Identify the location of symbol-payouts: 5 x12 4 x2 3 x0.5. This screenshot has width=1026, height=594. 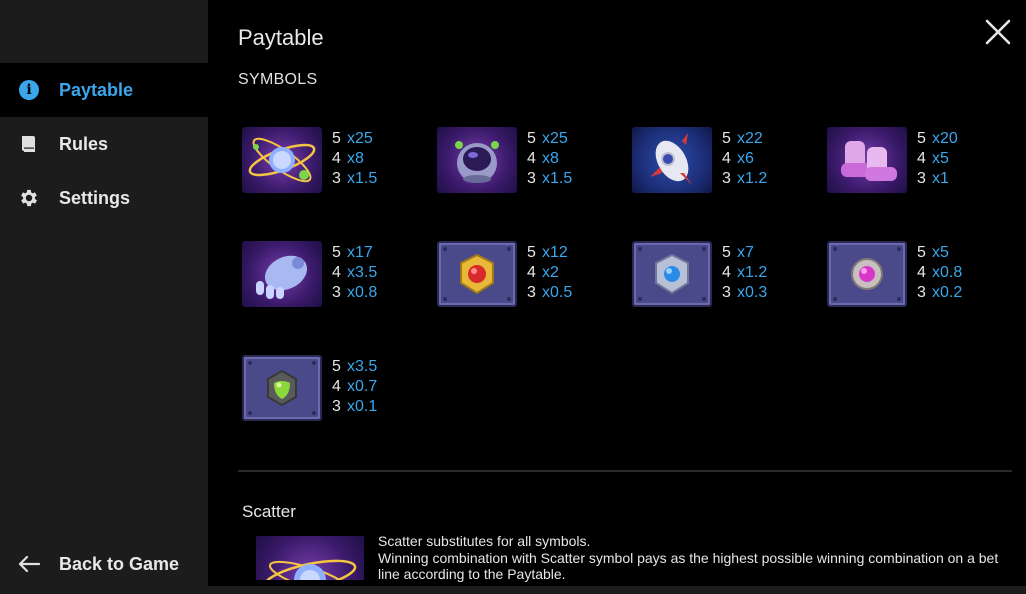
(550, 272).